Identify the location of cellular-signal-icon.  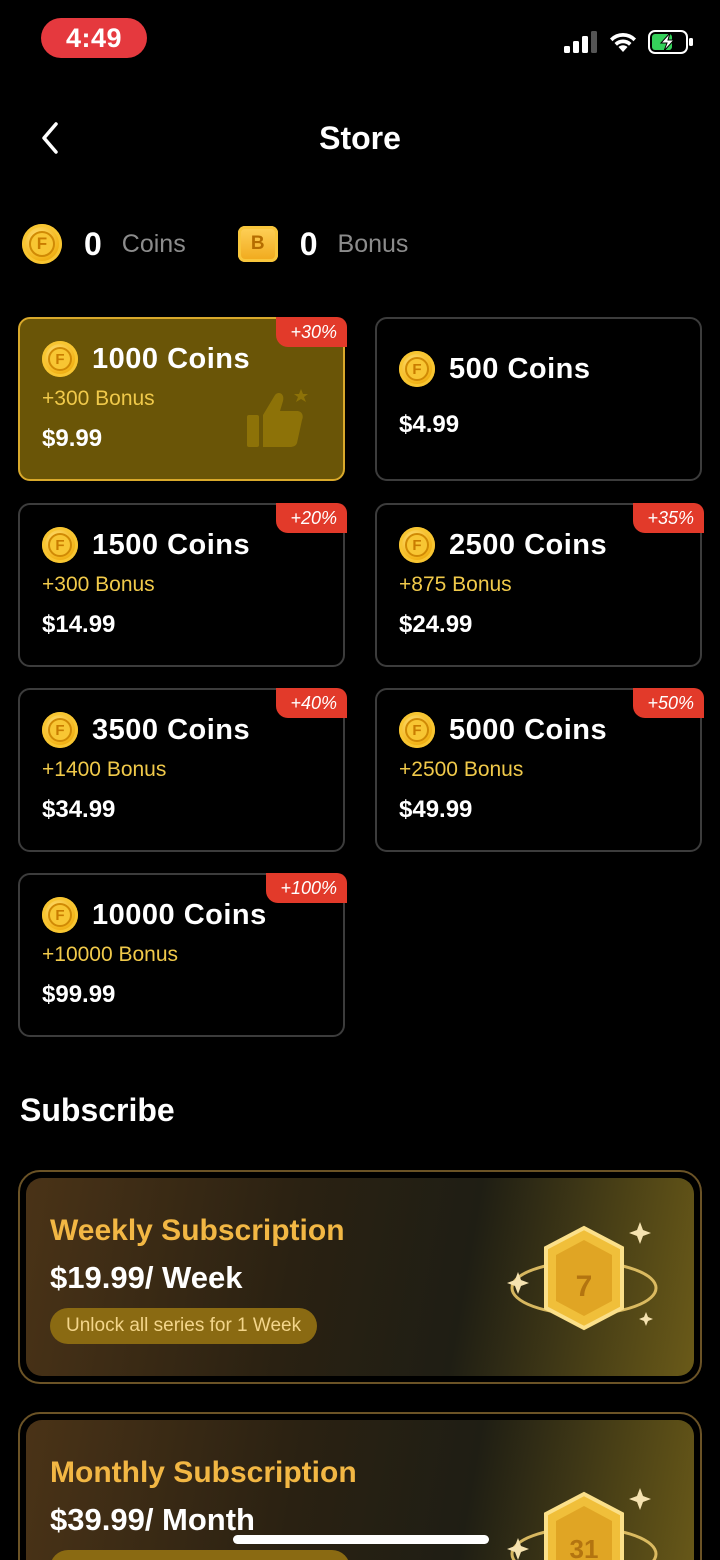
(580, 42).